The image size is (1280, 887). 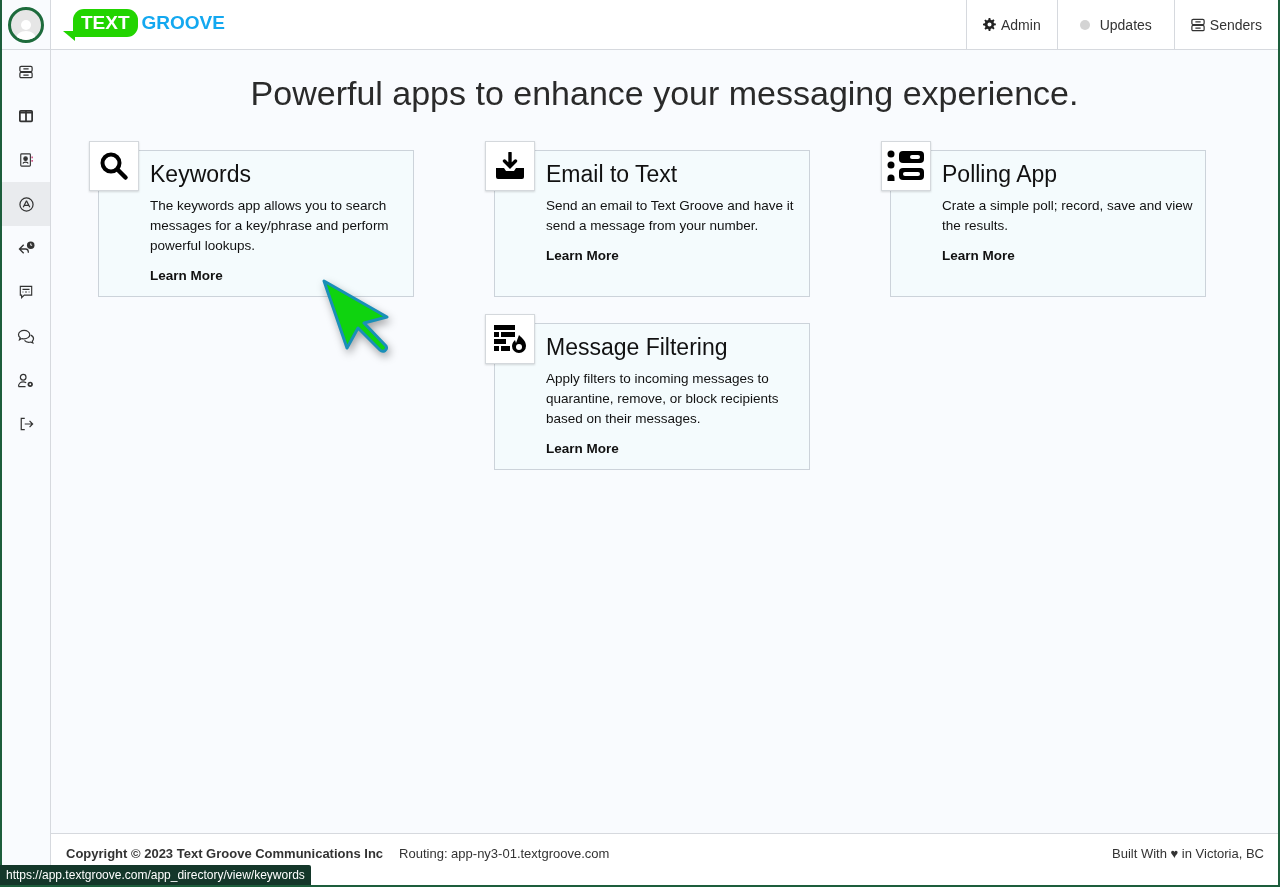 I want to click on gear-icon, so click(x=989, y=24).